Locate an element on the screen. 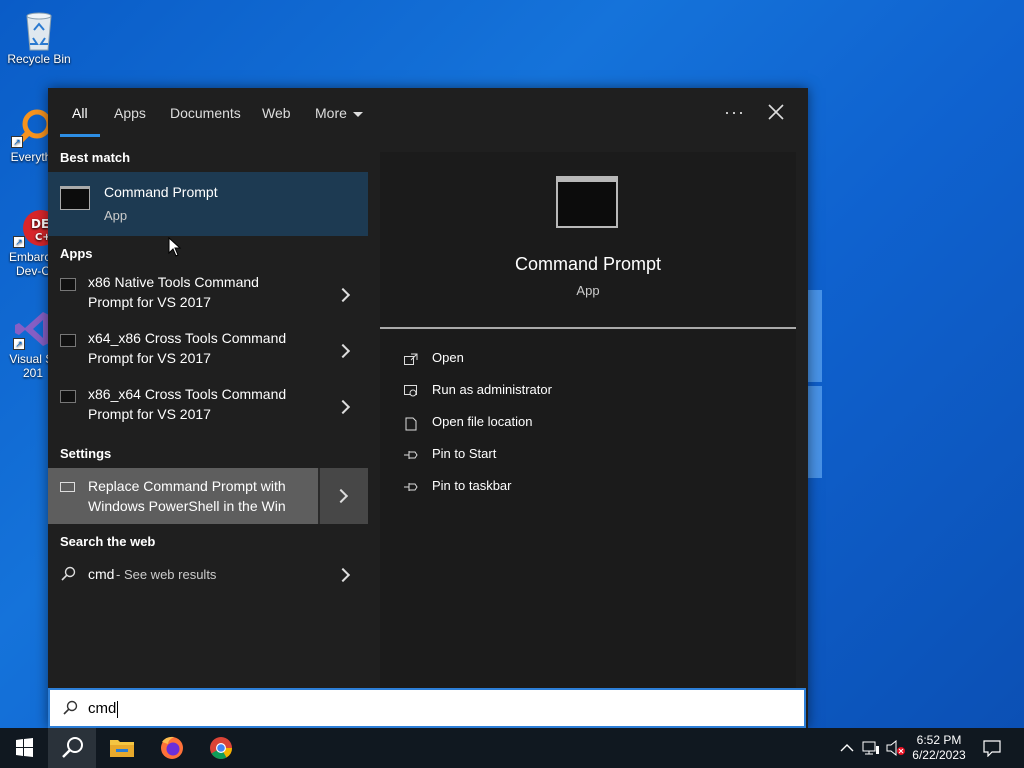 Image resolution: width=1024 pixels, height=768 pixels. text-caret is located at coordinates (118, 709).